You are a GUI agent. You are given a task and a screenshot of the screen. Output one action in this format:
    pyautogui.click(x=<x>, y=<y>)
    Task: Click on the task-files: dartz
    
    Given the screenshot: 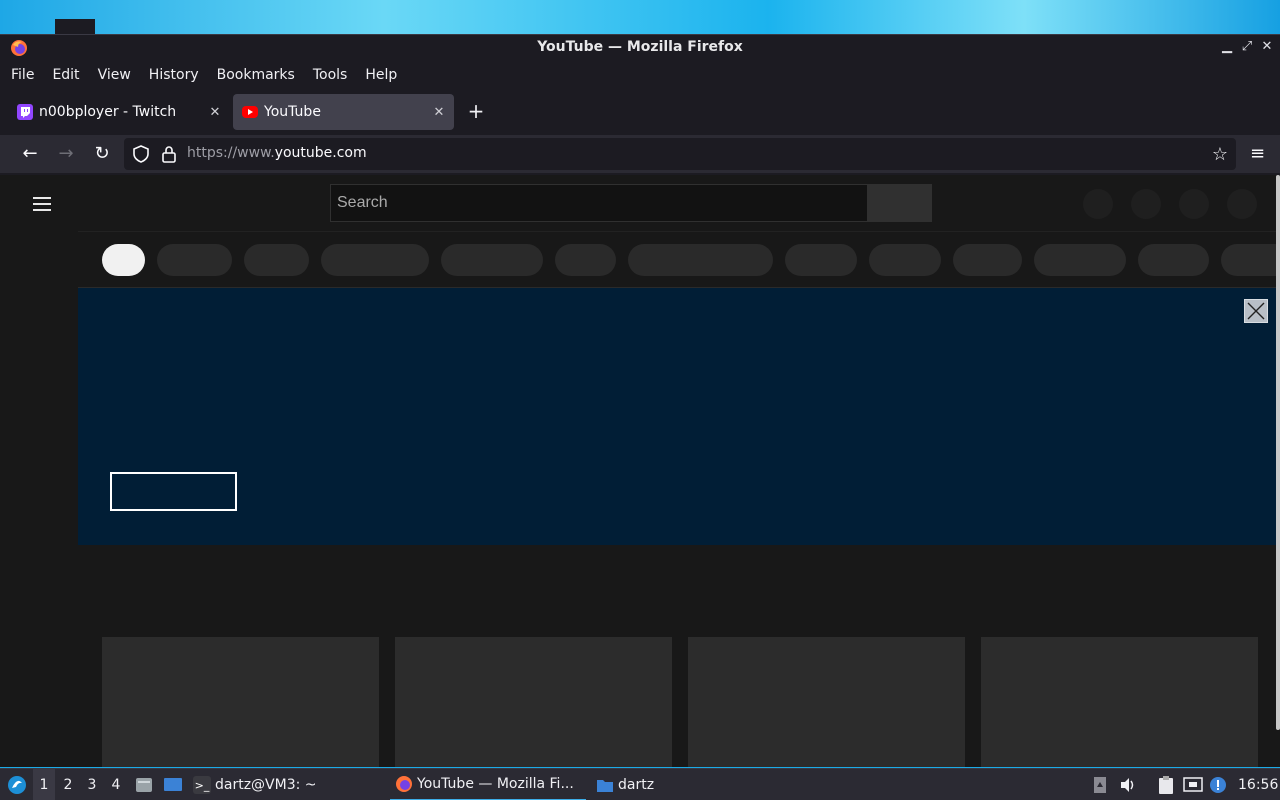 What is the action you would take?
    pyautogui.click(x=646, y=784)
    